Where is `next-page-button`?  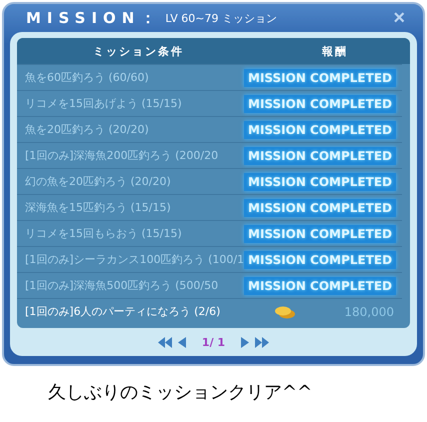 next-page-button is located at coordinates (245, 342).